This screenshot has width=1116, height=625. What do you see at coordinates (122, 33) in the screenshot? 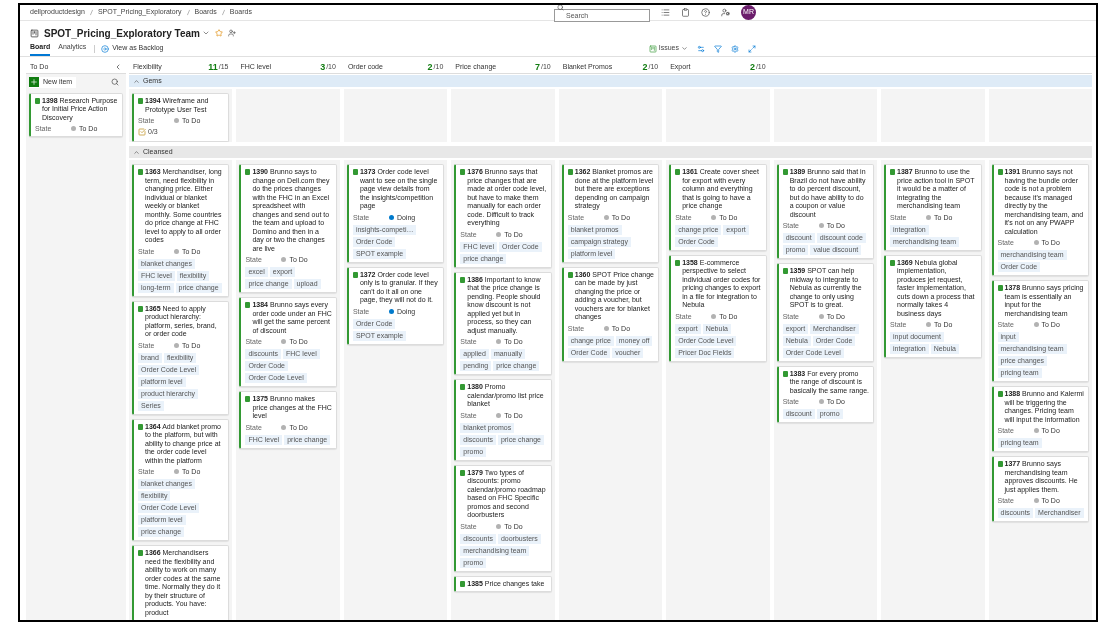
I see `team-title: SPOT_Pricing_Exploratory Team` at bounding box center [122, 33].